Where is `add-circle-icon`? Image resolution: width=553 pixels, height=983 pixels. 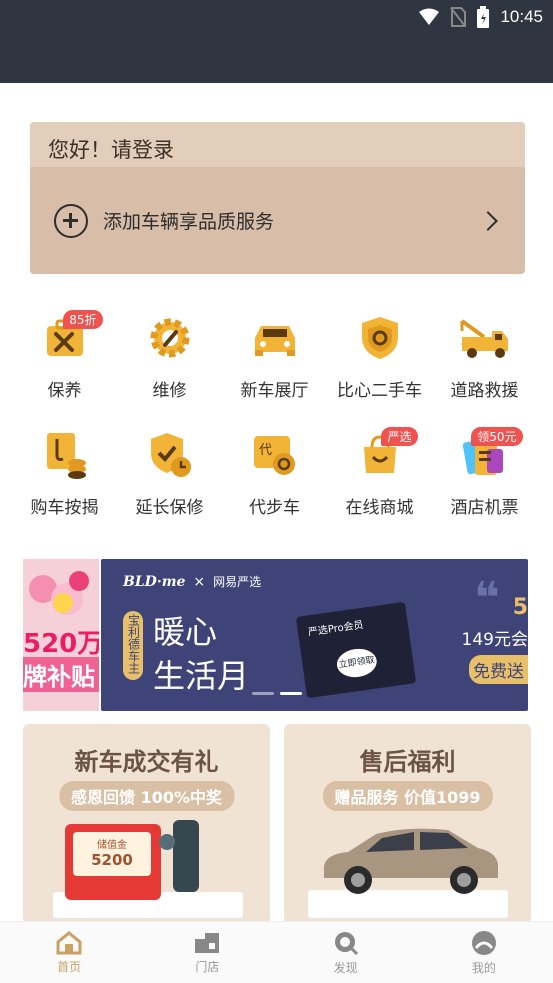
add-circle-icon is located at coordinates (71, 220).